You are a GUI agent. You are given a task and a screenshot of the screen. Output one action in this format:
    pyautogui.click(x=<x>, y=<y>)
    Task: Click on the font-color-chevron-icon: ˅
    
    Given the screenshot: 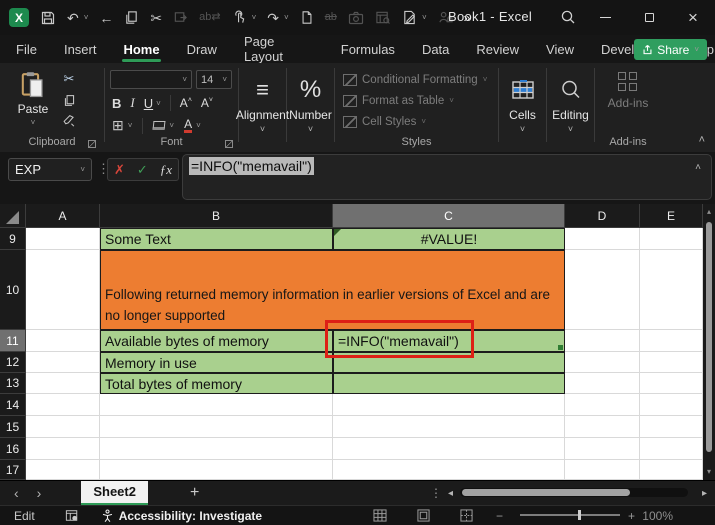 What is the action you would take?
    pyautogui.click(x=198, y=125)
    